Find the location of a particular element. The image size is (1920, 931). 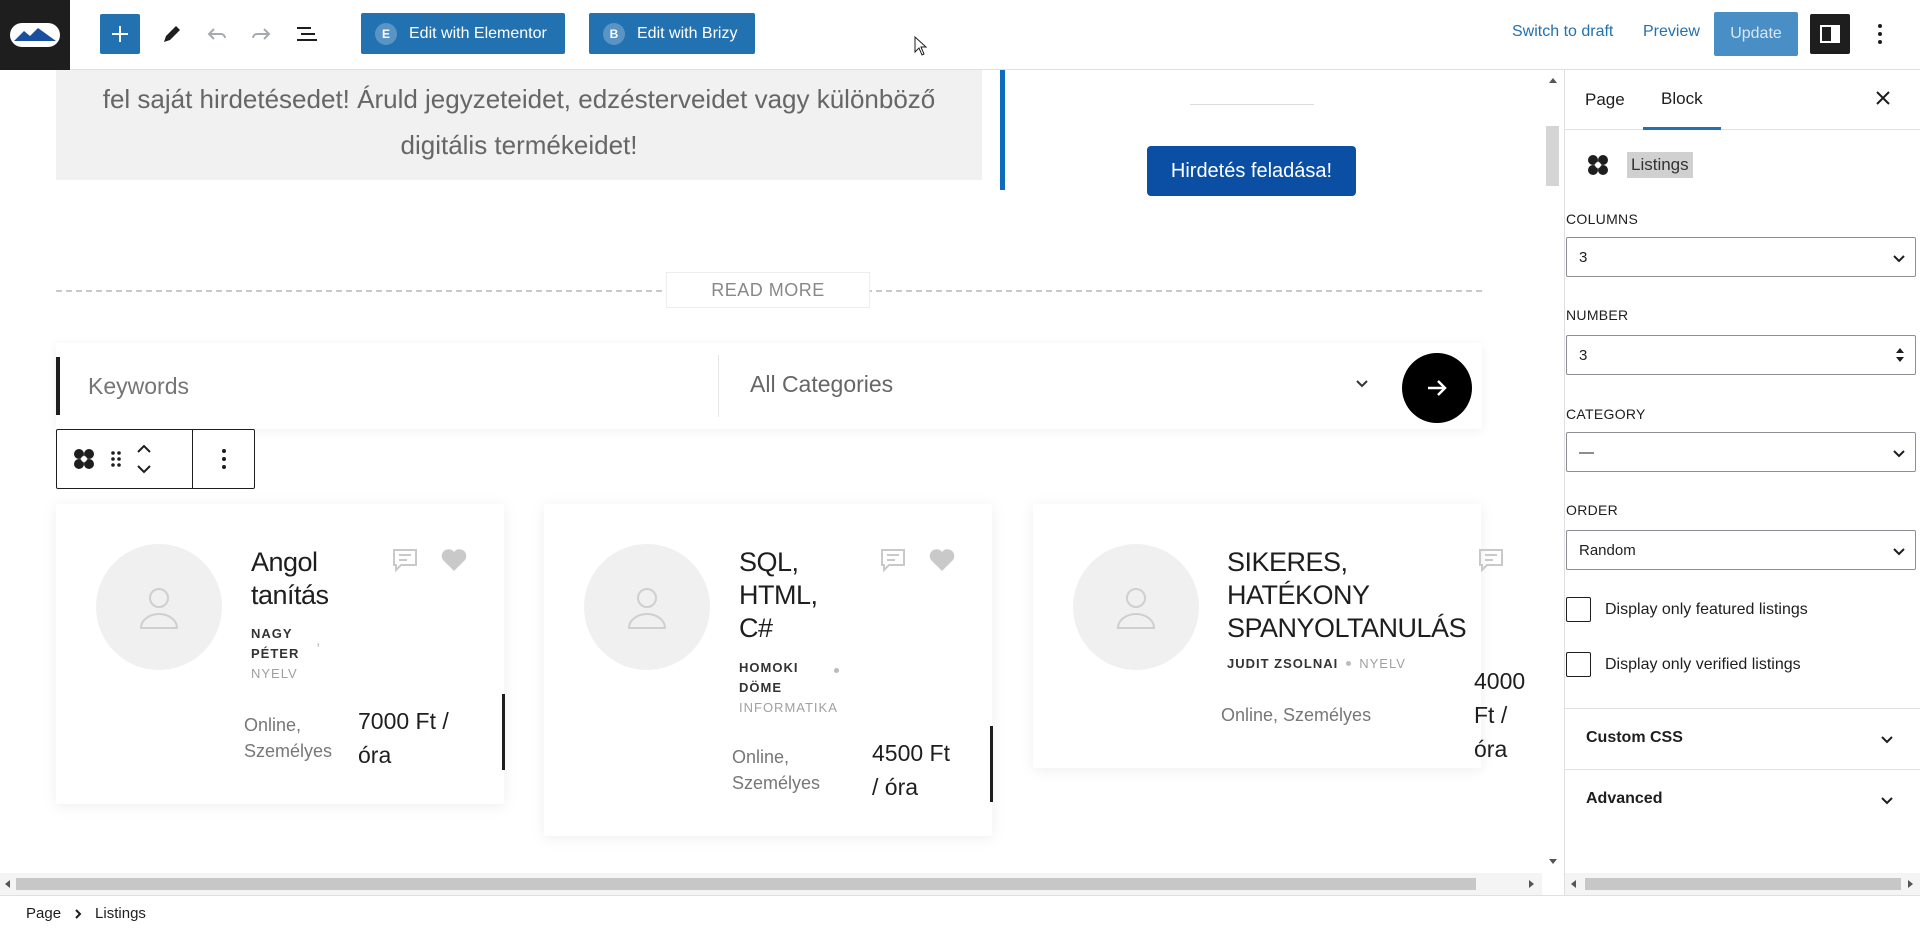

selected-indicator is located at coordinates (58, 386).